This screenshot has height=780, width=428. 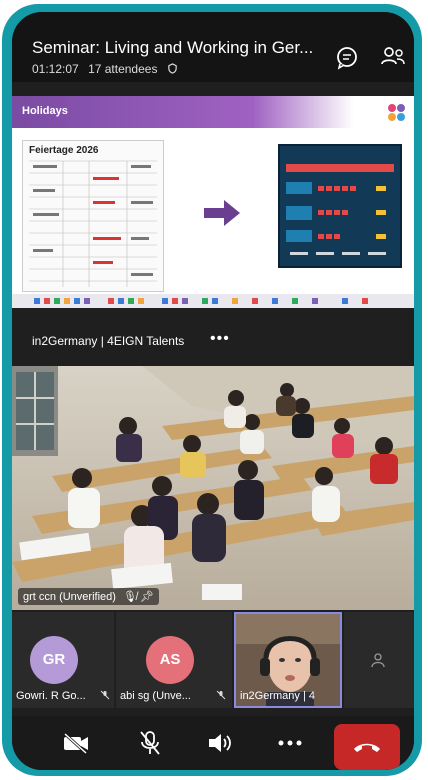 I want to click on avatar-initials: GR, so click(x=54, y=659).